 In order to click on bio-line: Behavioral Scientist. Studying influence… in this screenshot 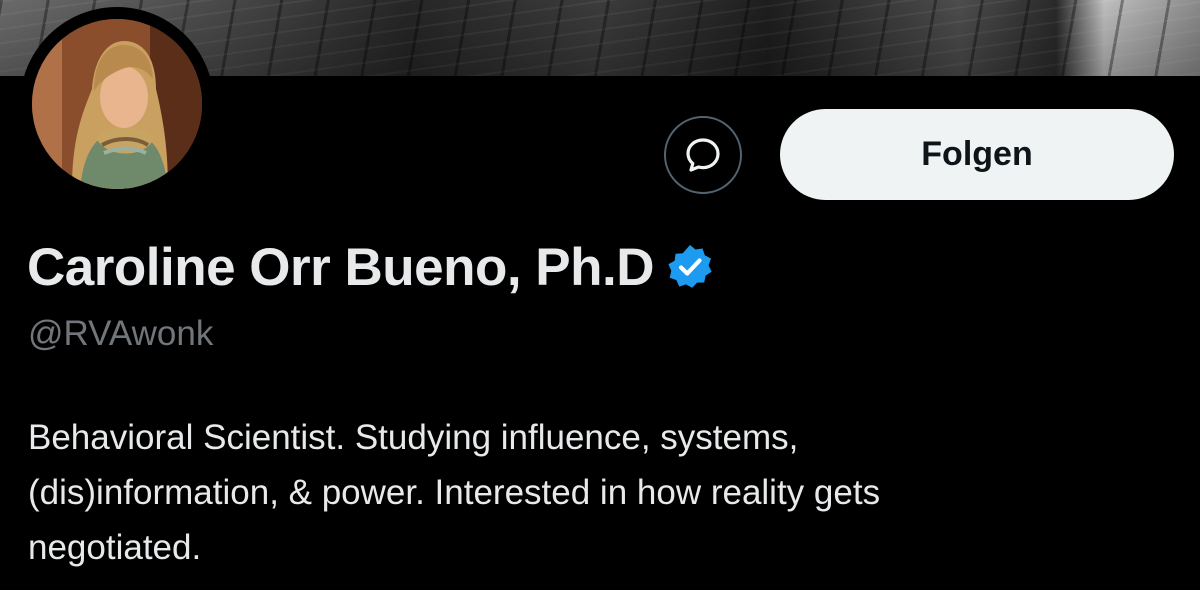, I will do `click(413, 437)`.